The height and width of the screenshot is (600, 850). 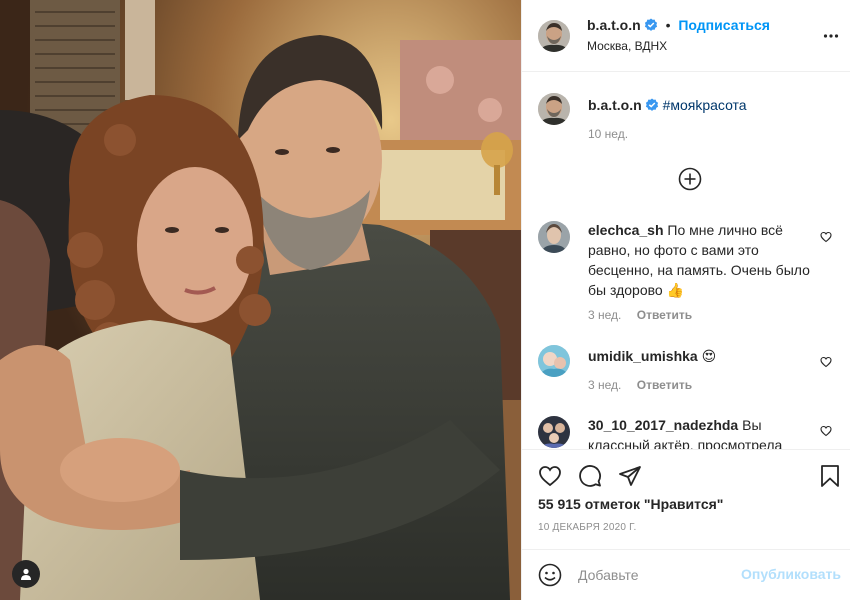 What do you see at coordinates (615, 105) in the screenshot?
I see `caption-username: b.a.t.o.n` at bounding box center [615, 105].